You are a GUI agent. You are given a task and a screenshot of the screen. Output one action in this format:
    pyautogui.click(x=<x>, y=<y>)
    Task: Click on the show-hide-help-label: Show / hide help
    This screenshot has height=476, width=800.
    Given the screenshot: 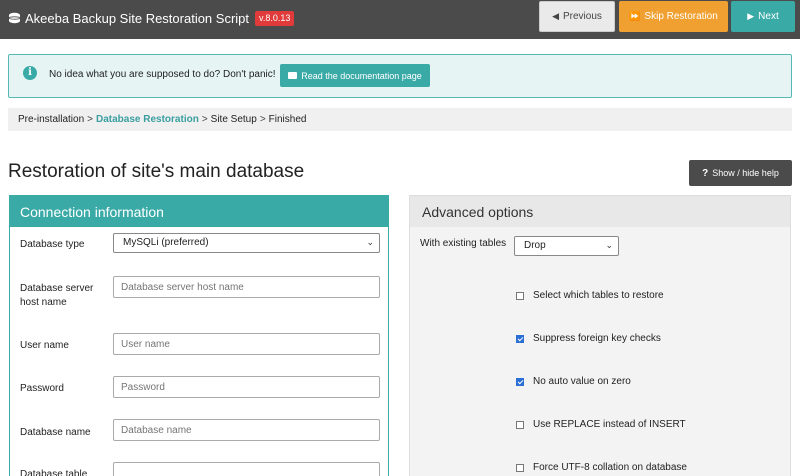 What is the action you would take?
    pyautogui.click(x=745, y=173)
    